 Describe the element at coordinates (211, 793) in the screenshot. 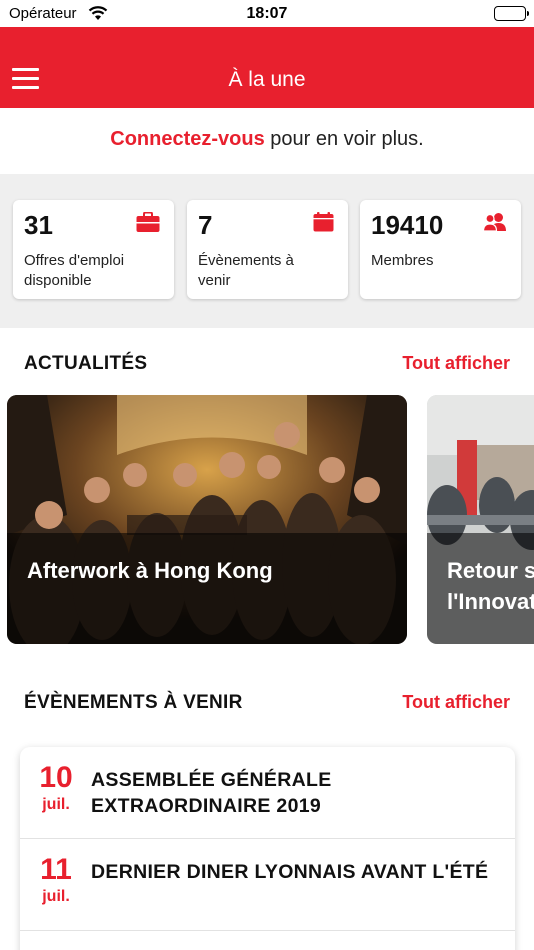

I see `event-title: ASSEMBLÉE GÉNÉRALE EXTRAORDINAIRE 2019` at that location.